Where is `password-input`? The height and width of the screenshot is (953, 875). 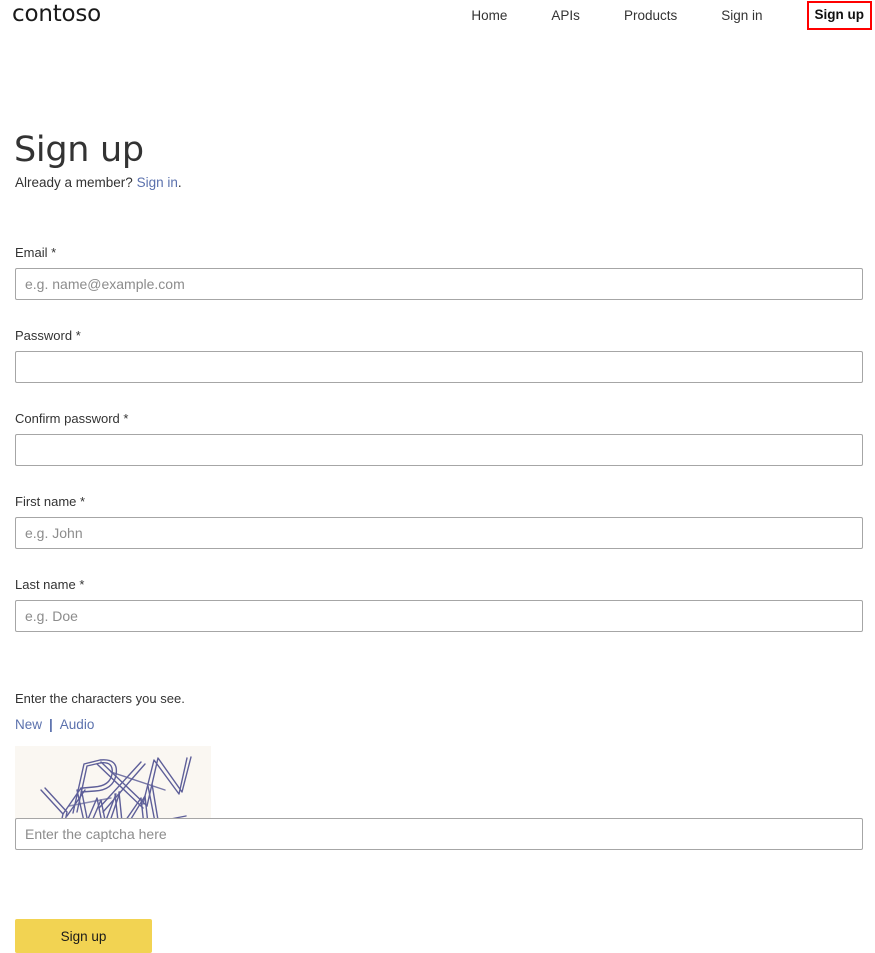 password-input is located at coordinates (439, 367).